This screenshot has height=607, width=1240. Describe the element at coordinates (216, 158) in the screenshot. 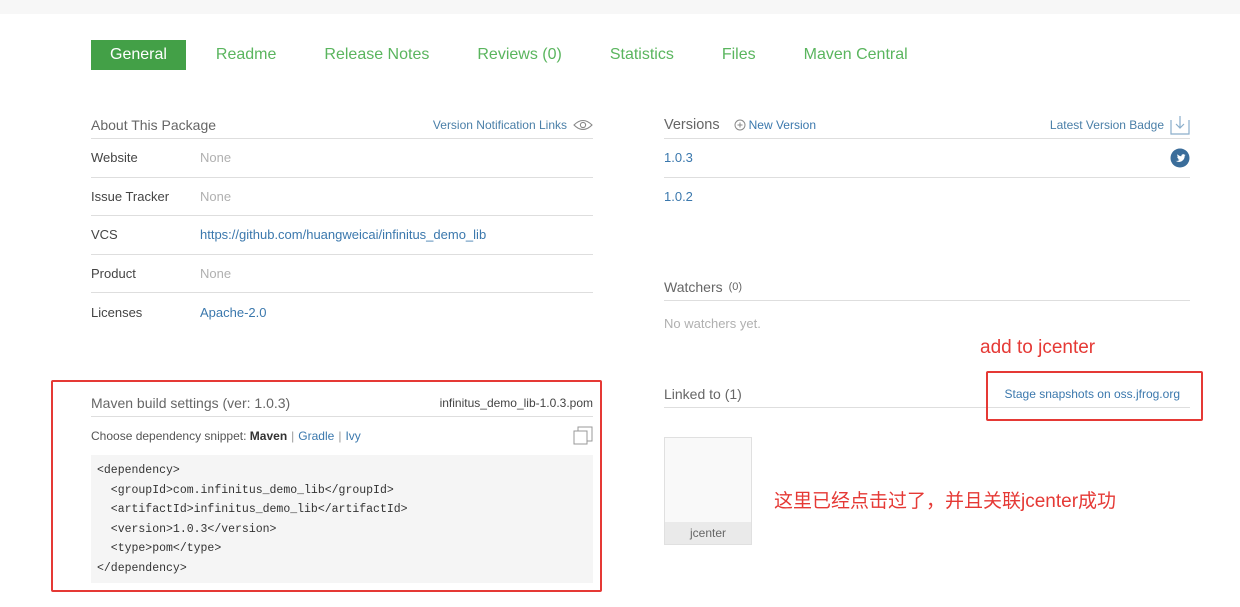

I see `website-value: None` at that location.